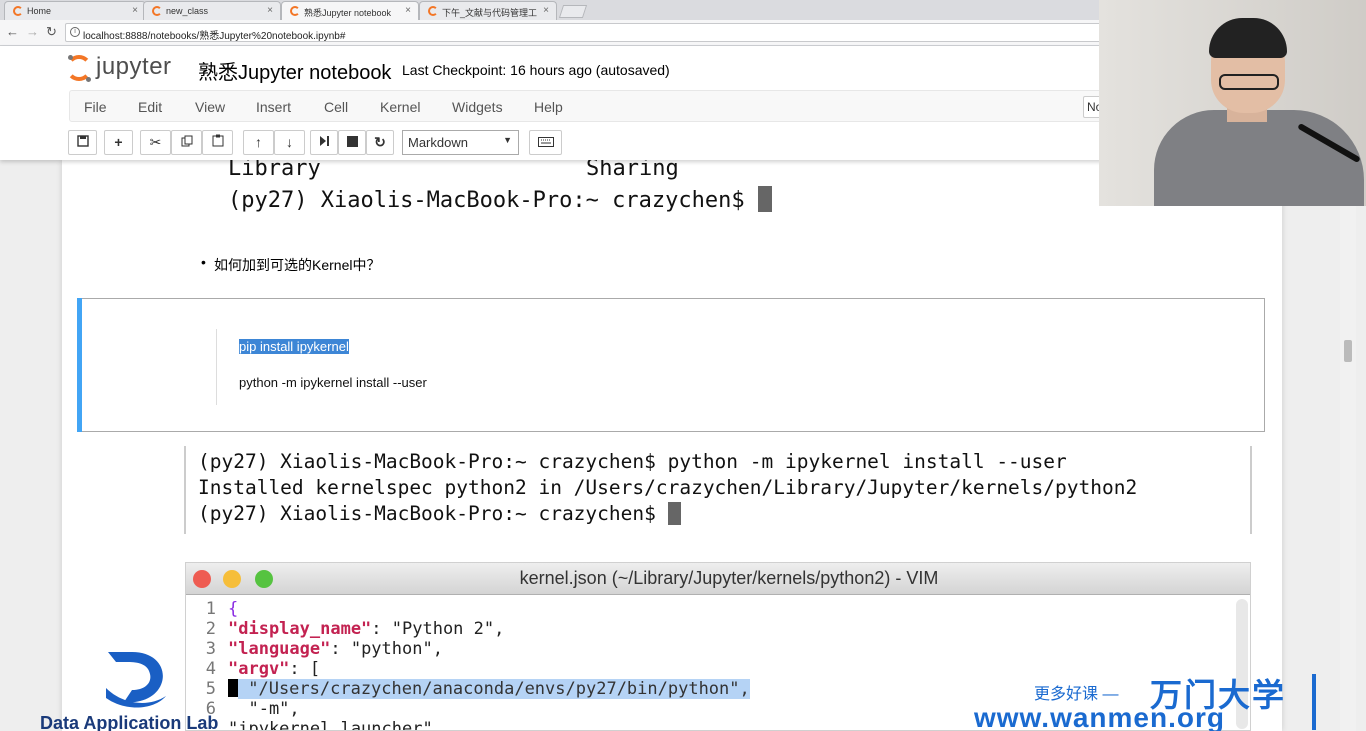 The width and height of the screenshot is (1366, 731). I want to click on terminal-line: (py27) Xiaolis-MacBook-Pro:~ crazychen$, so click(439, 513).